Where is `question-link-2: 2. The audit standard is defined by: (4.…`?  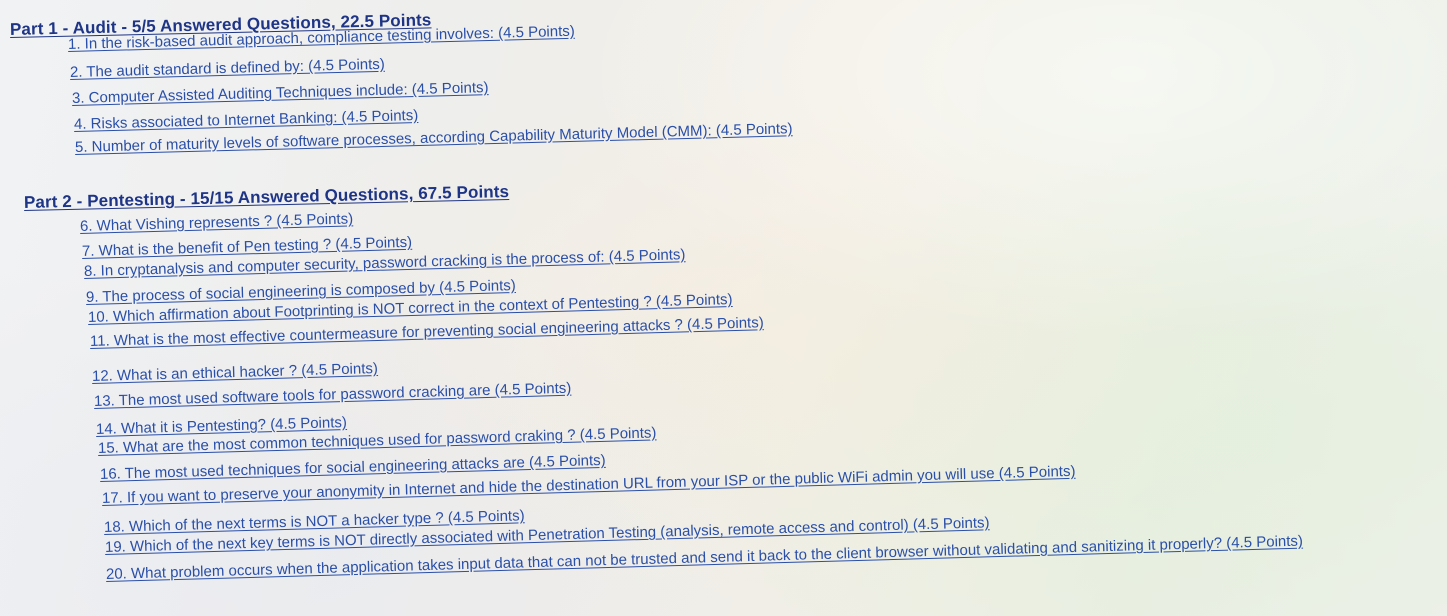 question-link-2: 2. The audit standard is defined by: (4.… is located at coordinates (227, 68).